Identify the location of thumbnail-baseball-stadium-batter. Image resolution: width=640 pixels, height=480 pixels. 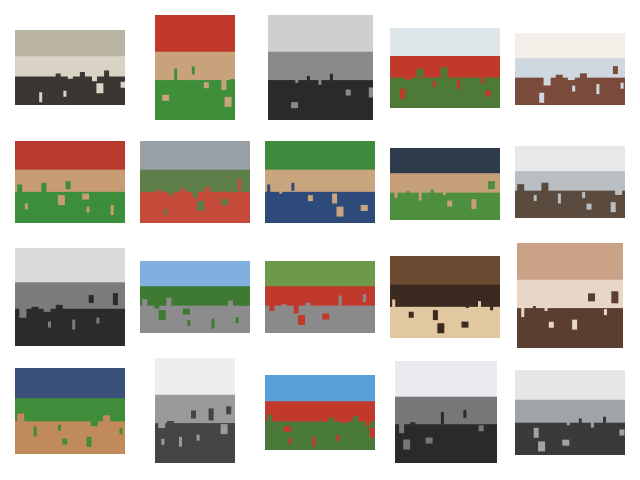
(70, 182).